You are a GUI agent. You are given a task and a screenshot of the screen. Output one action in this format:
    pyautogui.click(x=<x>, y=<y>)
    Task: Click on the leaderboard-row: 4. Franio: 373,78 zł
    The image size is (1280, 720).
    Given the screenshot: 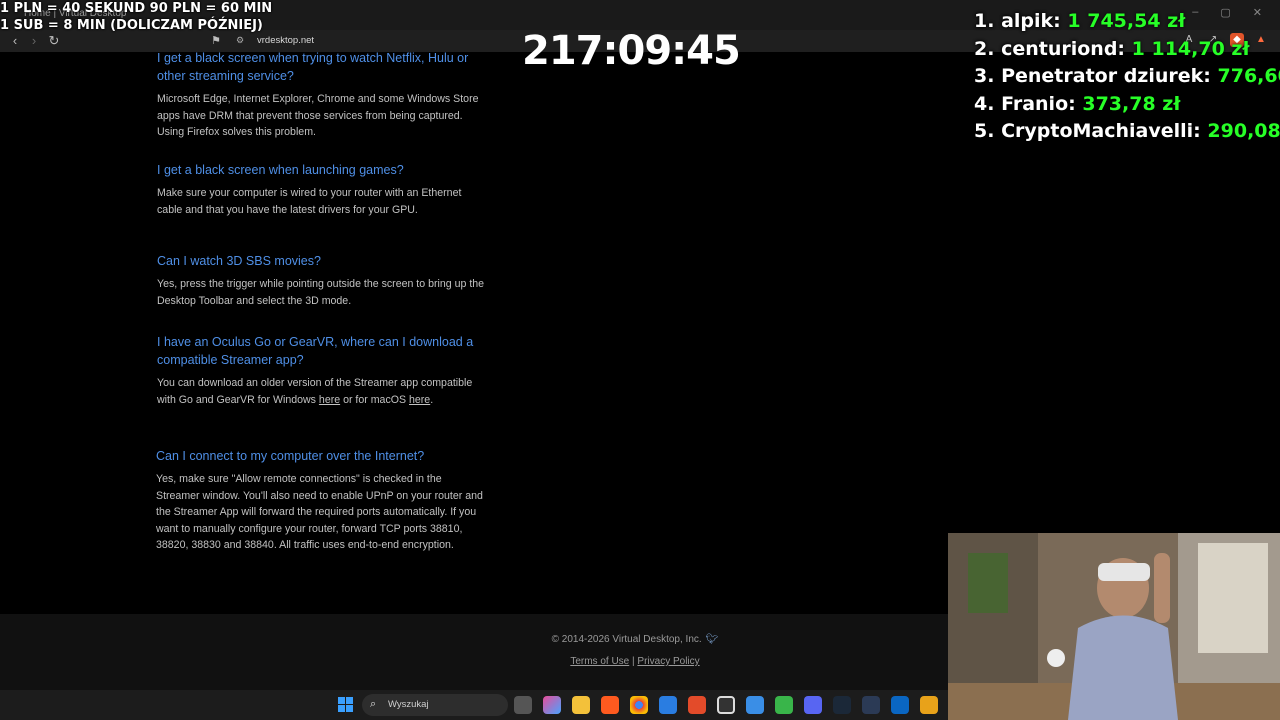 What is the action you would take?
    pyautogui.click(x=1127, y=105)
    